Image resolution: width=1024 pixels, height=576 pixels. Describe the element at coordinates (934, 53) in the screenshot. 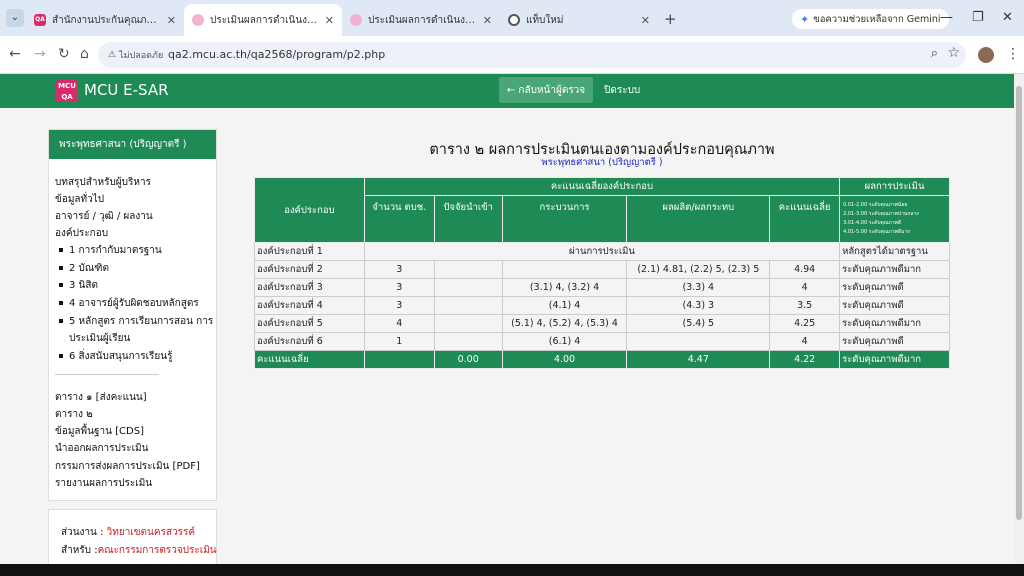

I see `zoom-magnifier-icon: ⌕` at that location.